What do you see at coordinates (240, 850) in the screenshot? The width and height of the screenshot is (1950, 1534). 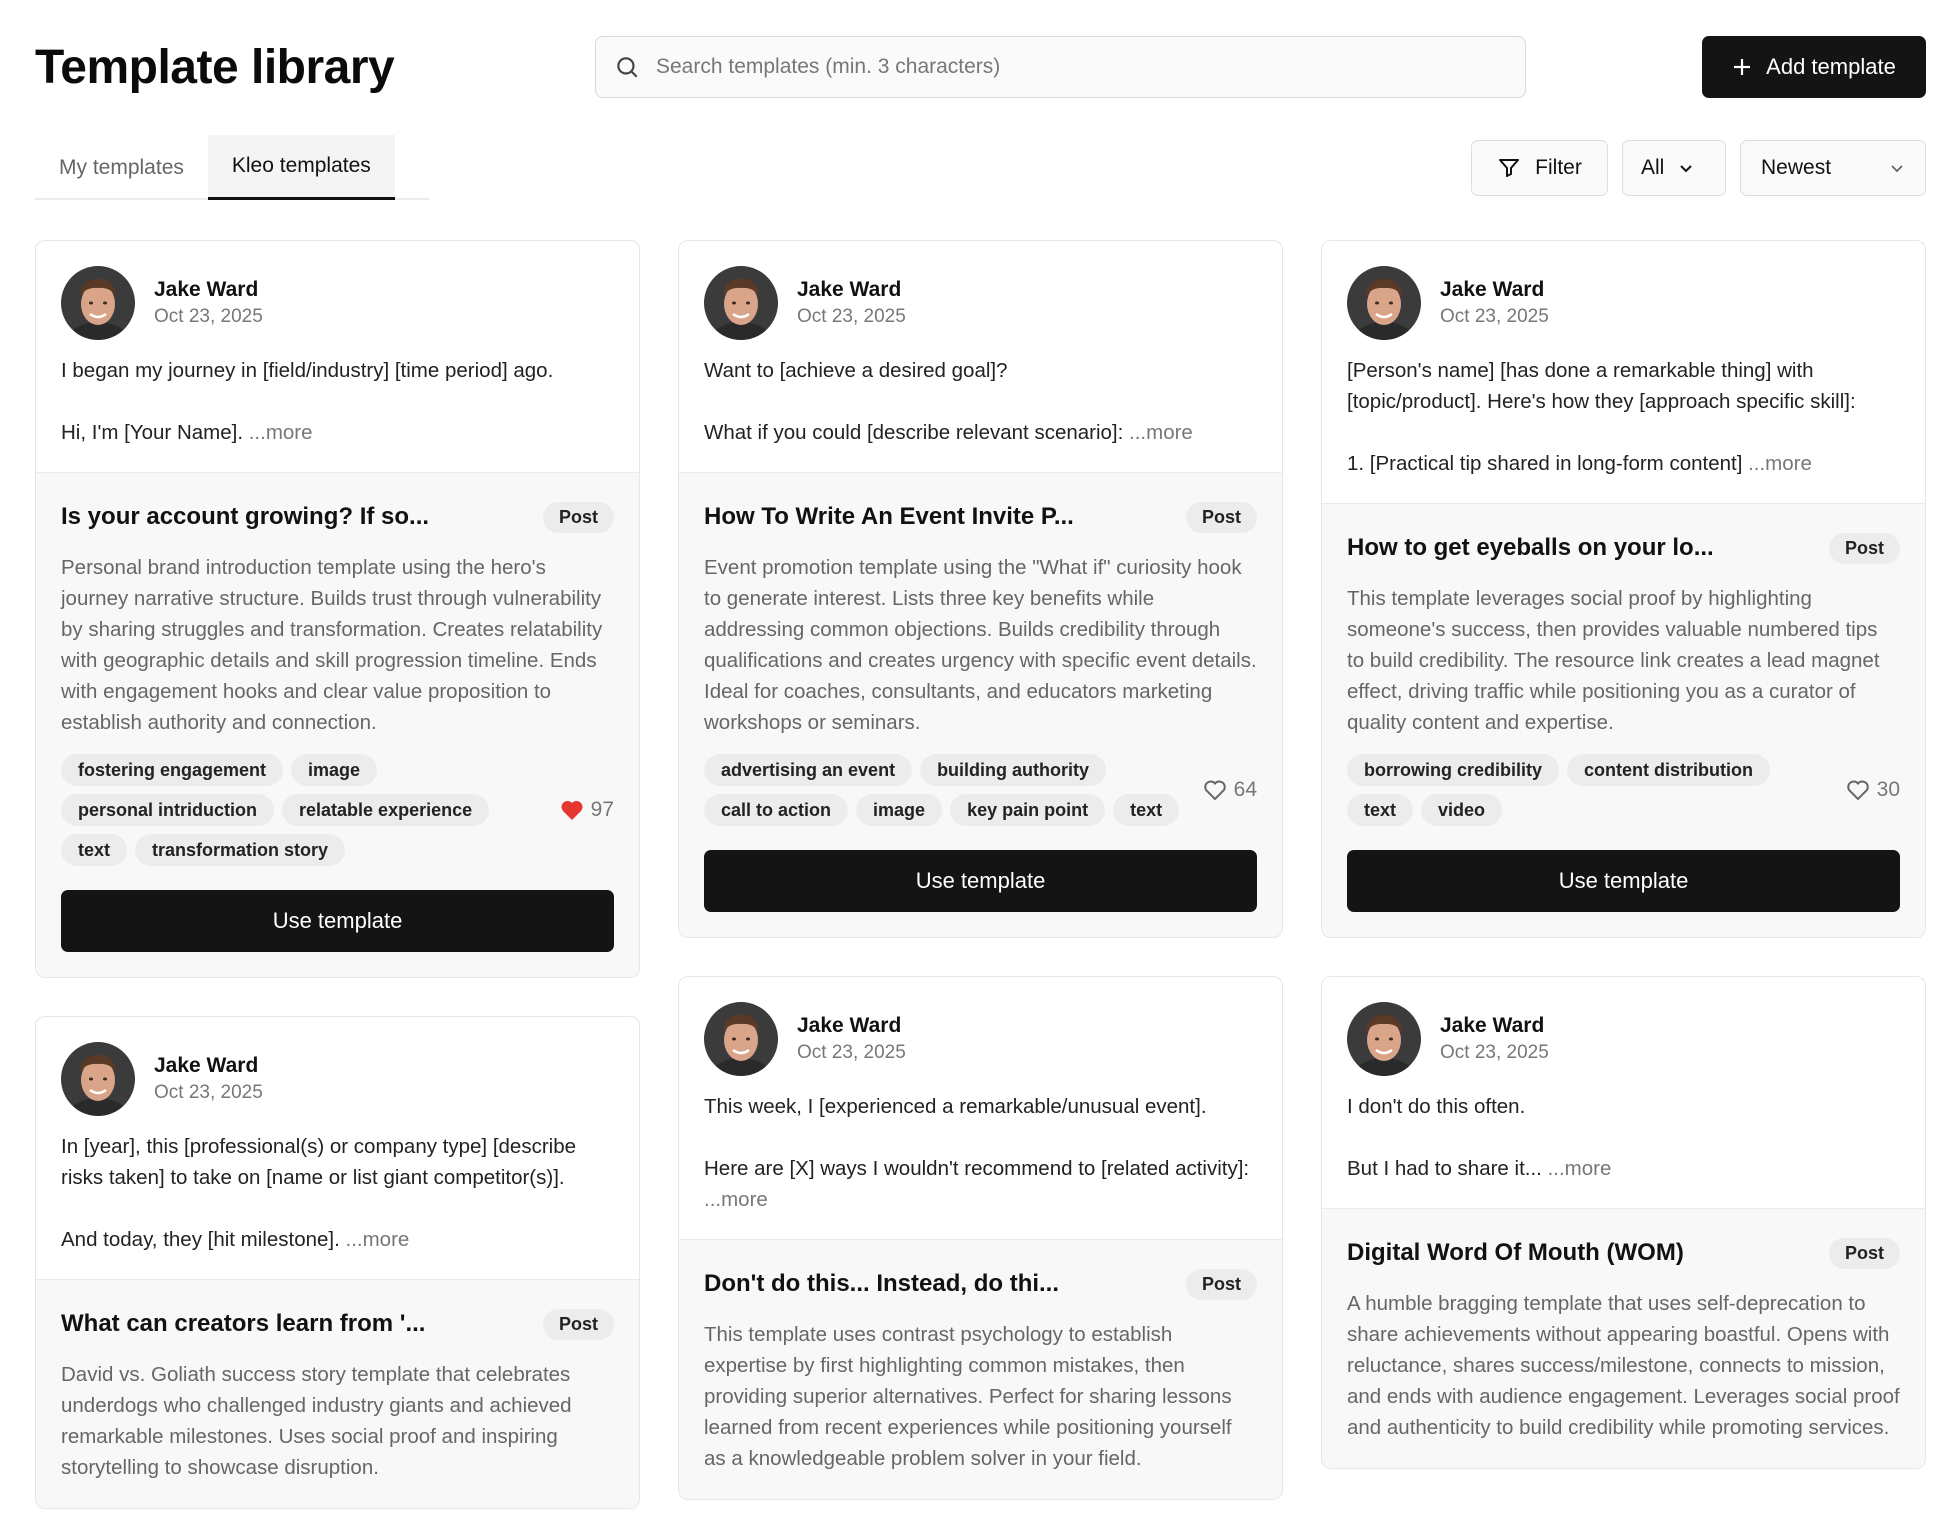 I see `tag-chip: transformation story` at bounding box center [240, 850].